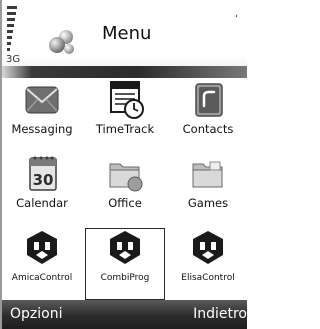 The height and width of the screenshot is (329, 320). What do you see at coordinates (15, 32) in the screenshot?
I see `signal-strength-icon` at bounding box center [15, 32].